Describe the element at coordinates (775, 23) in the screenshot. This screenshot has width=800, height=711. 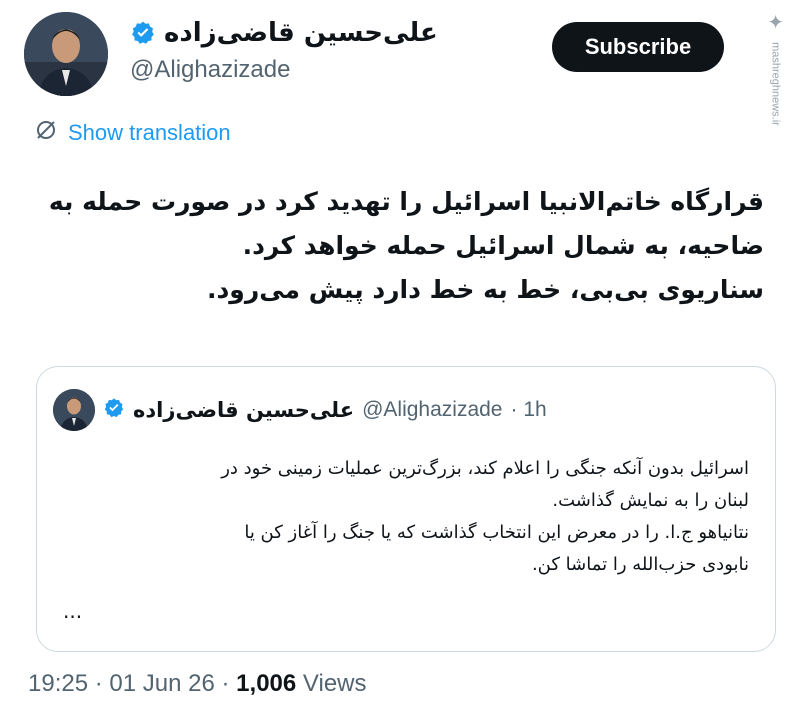
I see `watermark-logo-icon: ✦` at that location.